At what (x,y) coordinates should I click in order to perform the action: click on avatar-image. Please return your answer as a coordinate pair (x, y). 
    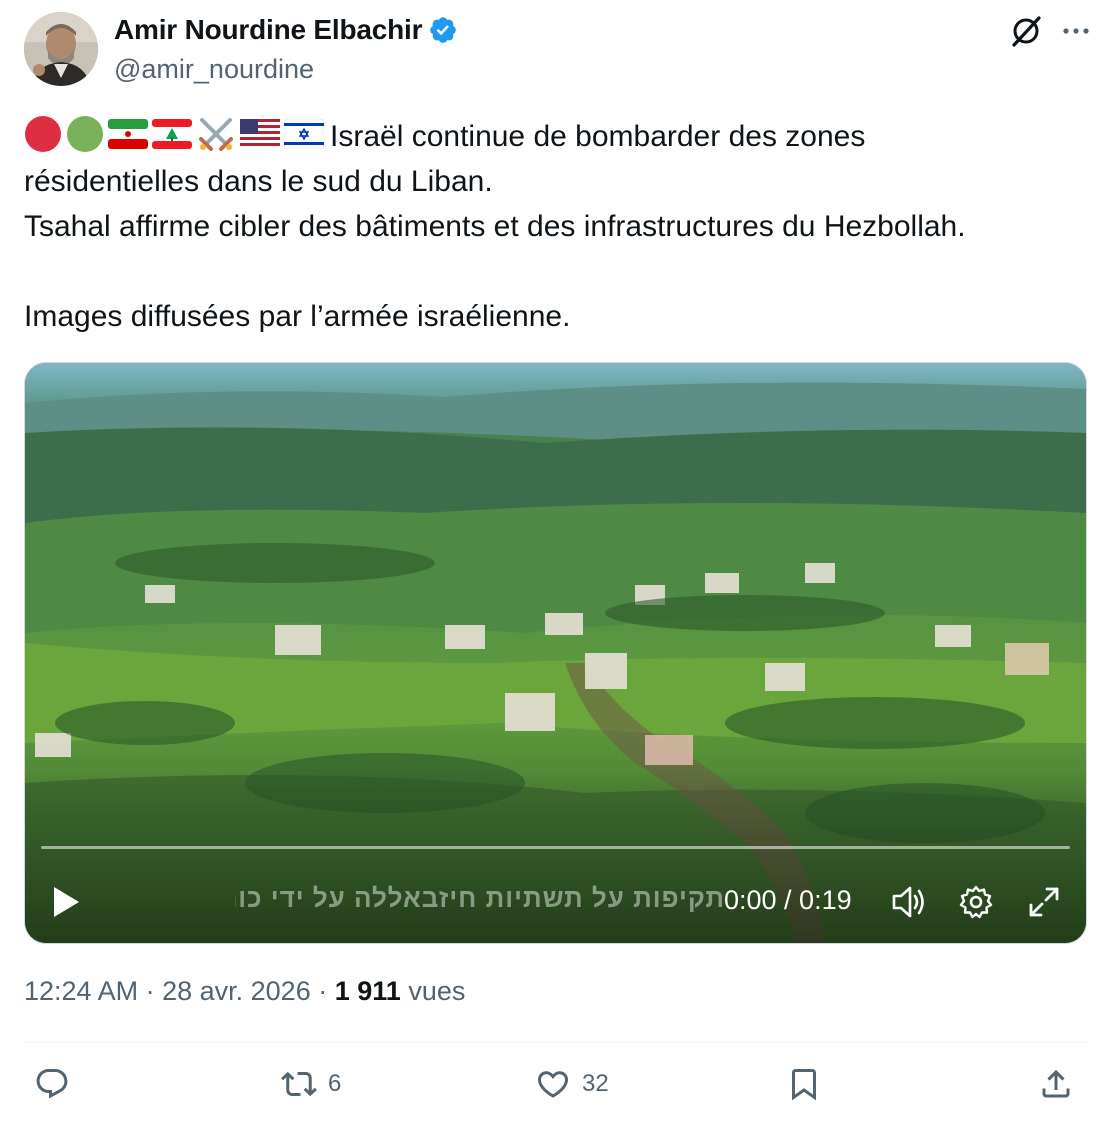
    Looking at the image, I should click on (61, 49).